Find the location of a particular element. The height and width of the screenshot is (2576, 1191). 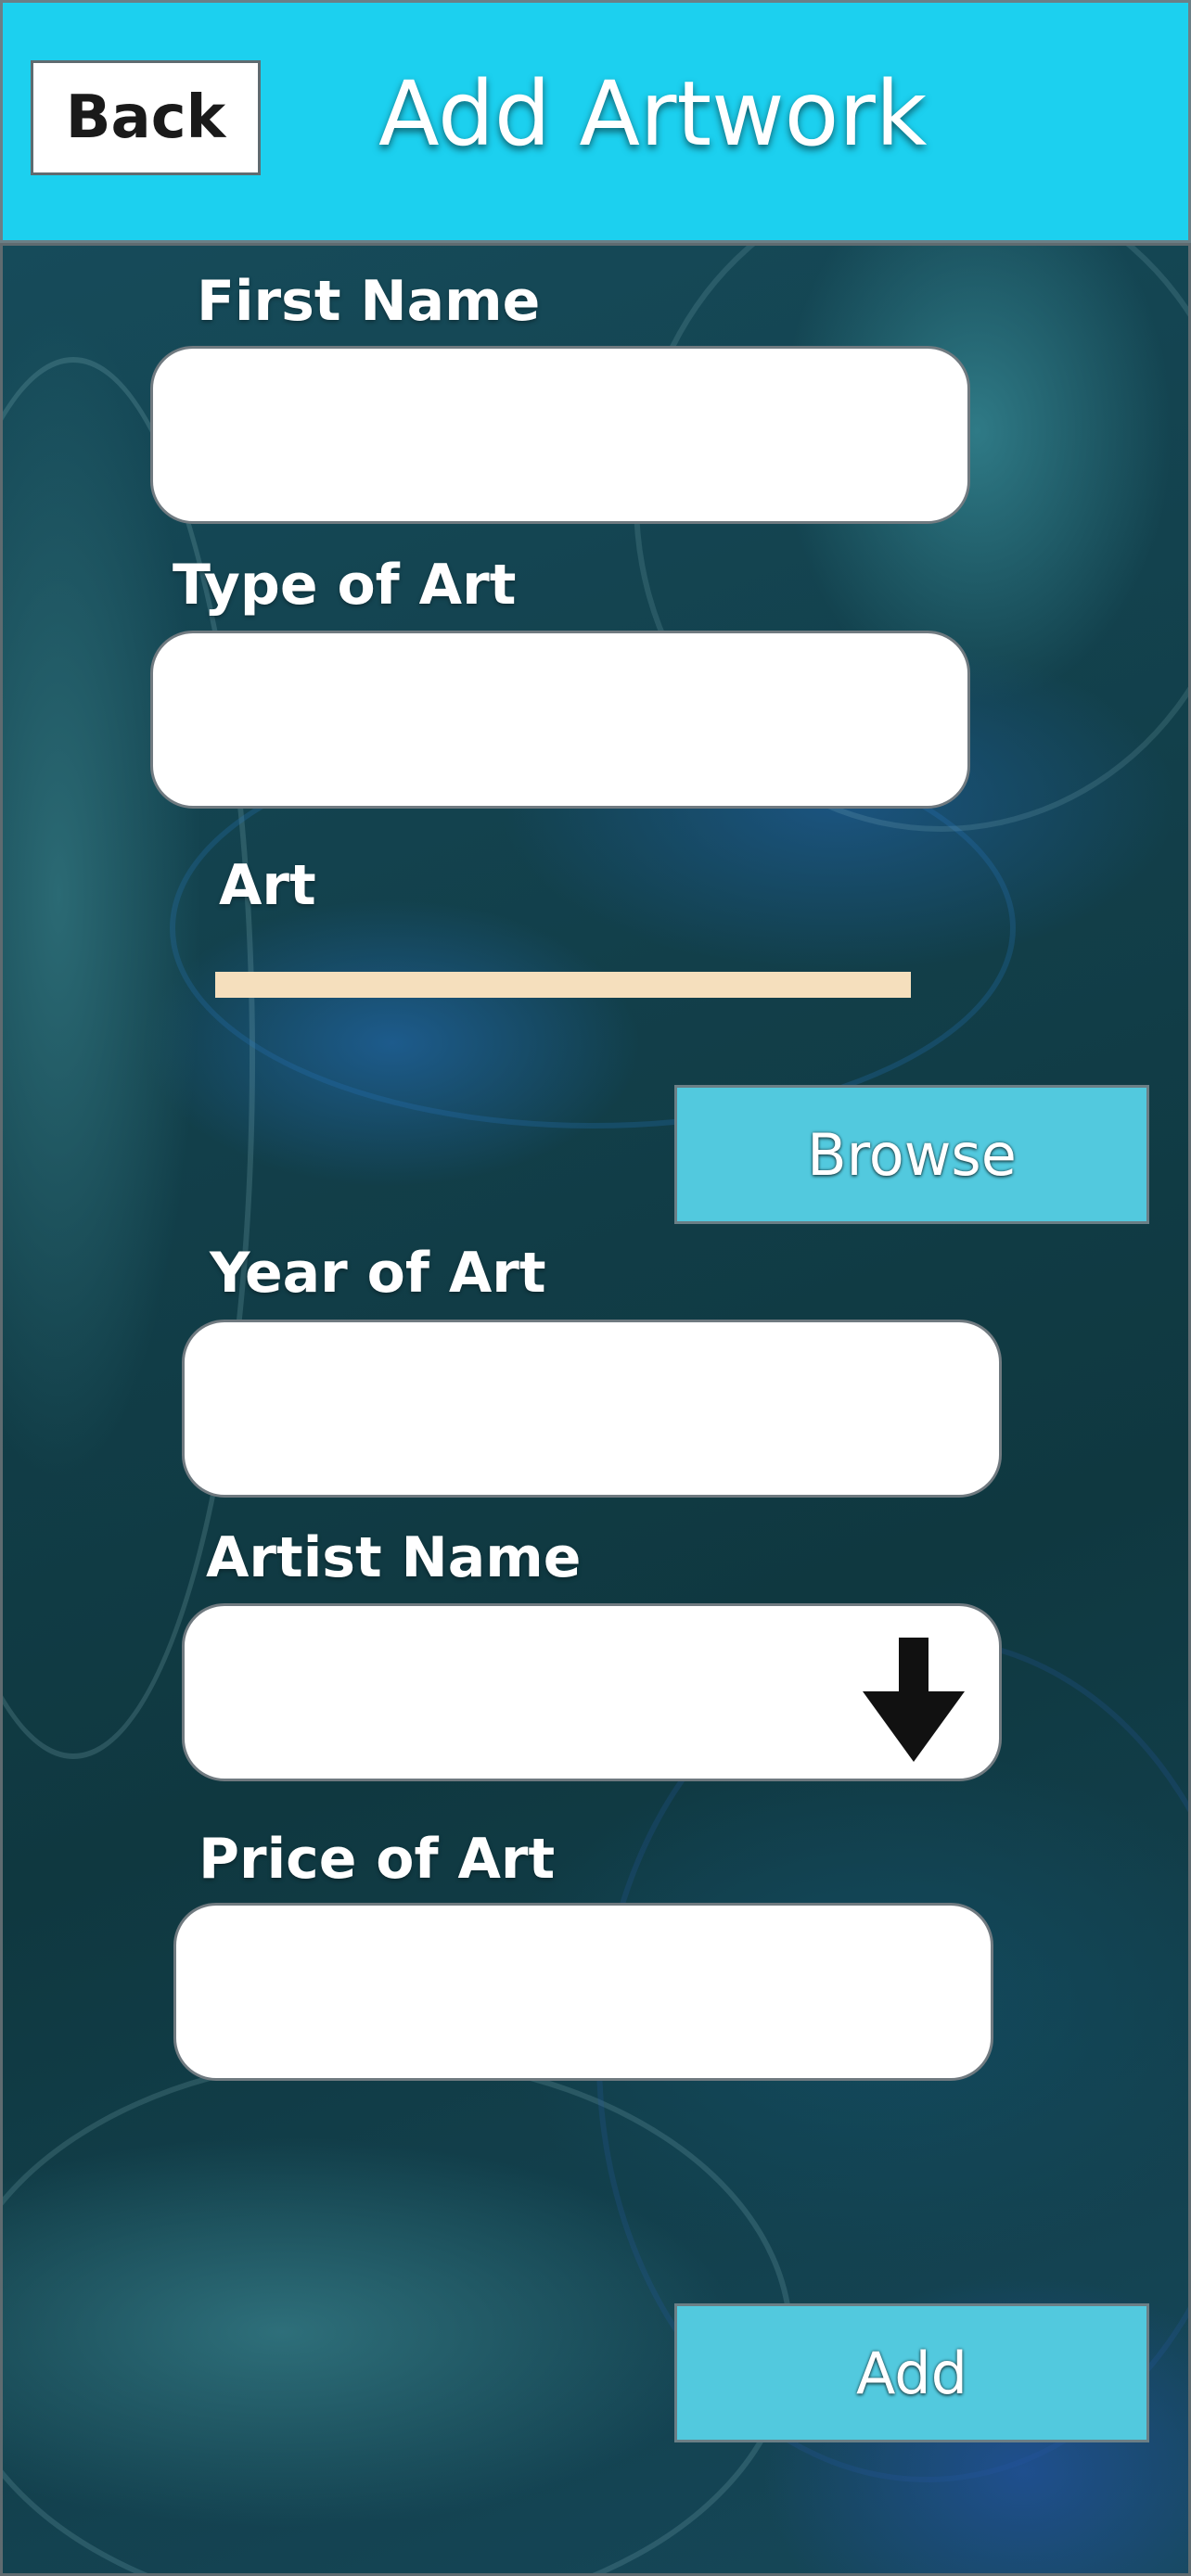

type-of-art-label: Type of Art is located at coordinates (345, 585).